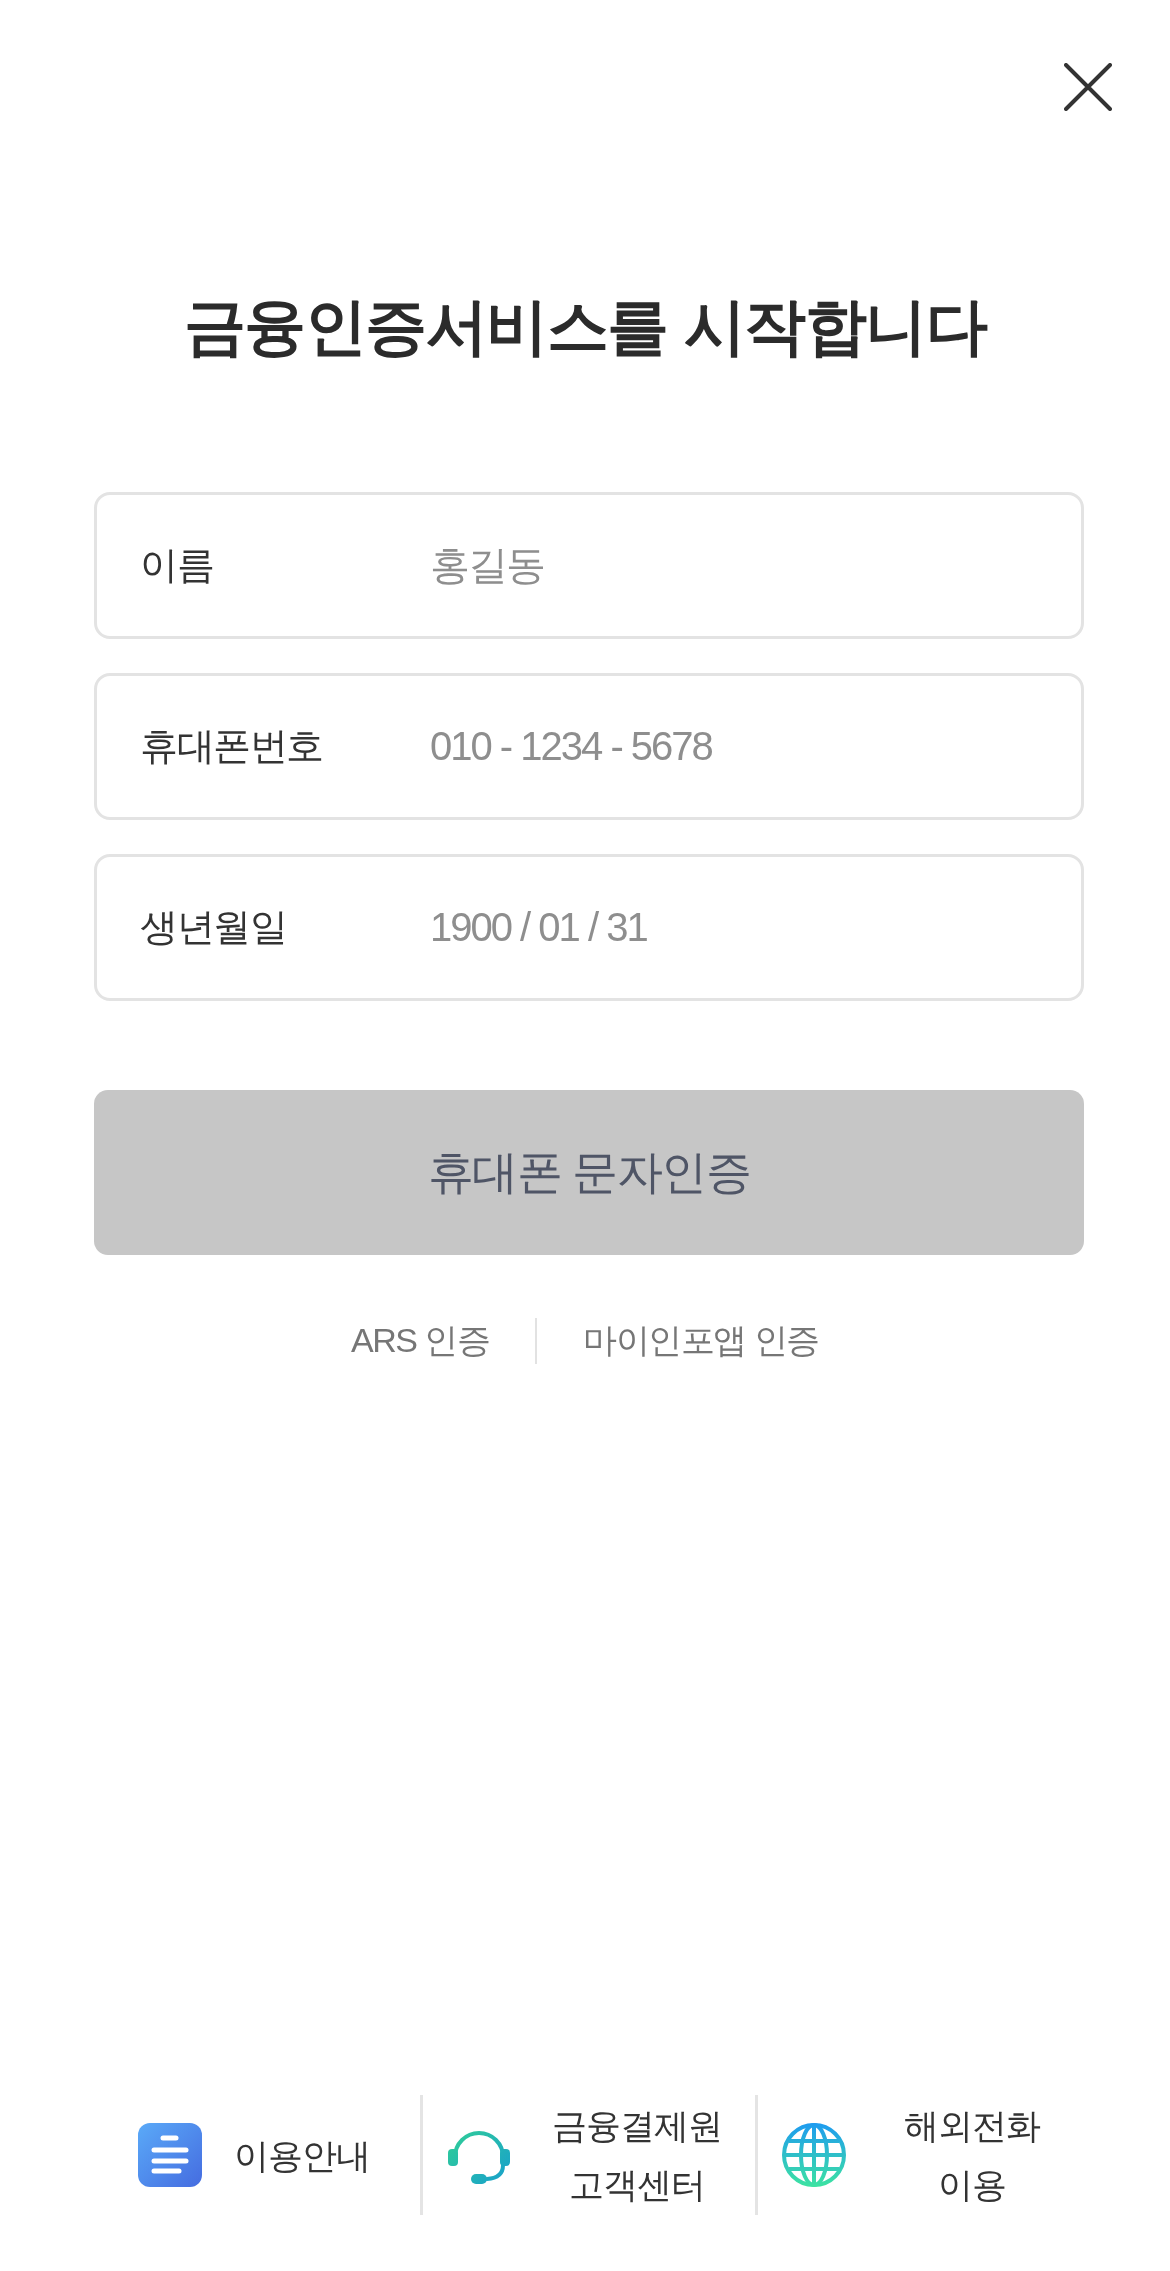 Image resolution: width=1170 pixels, height=2271 pixels. What do you see at coordinates (585, 327) in the screenshot?
I see `page-title: 금융인증서비스를 시작합니다` at bounding box center [585, 327].